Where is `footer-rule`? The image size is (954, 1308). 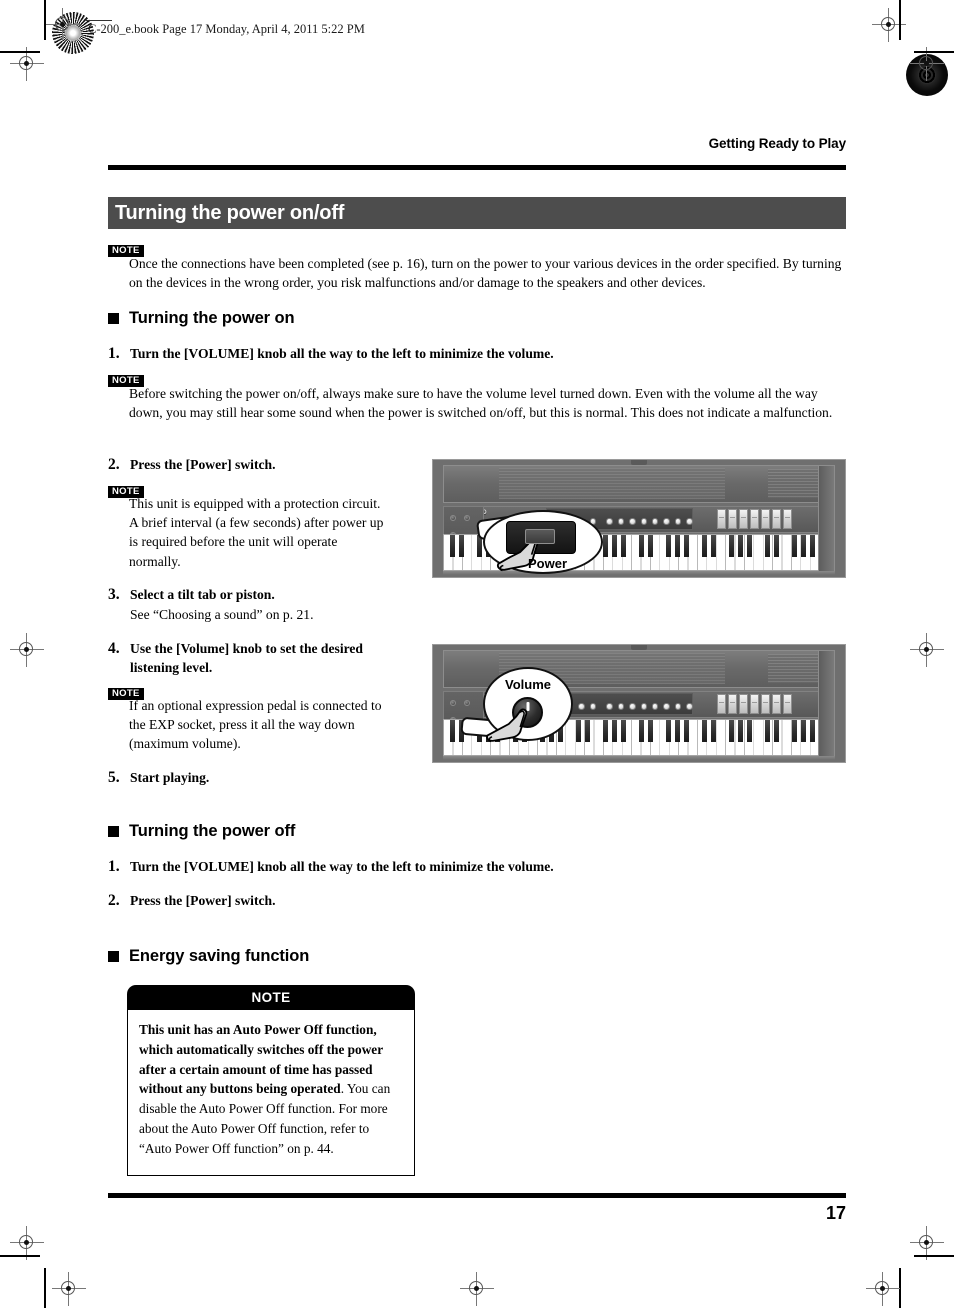 footer-rule is located at coordinates (477, 1195).